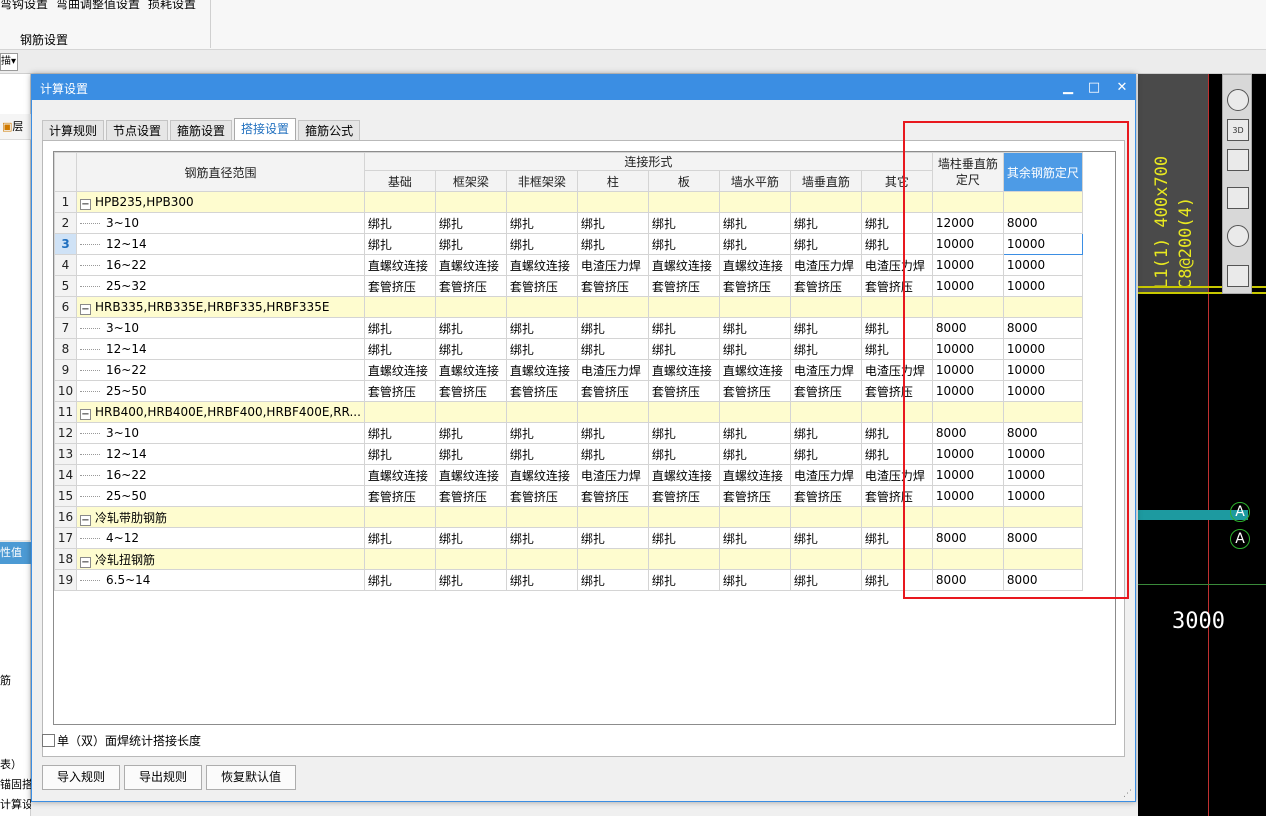  What do you see at coordinates (24, 5) in the screenshot?
I see `ribbon-tool-item: 弯钩设置` at bounding box center [24, 5].